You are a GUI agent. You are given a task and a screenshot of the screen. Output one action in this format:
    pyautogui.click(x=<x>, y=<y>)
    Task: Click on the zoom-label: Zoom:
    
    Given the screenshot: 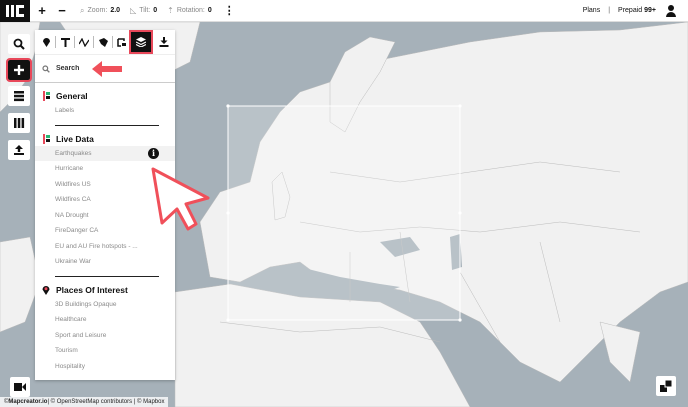 What is the action you would take?
    pyautogui.click(x=97, y=10)
    